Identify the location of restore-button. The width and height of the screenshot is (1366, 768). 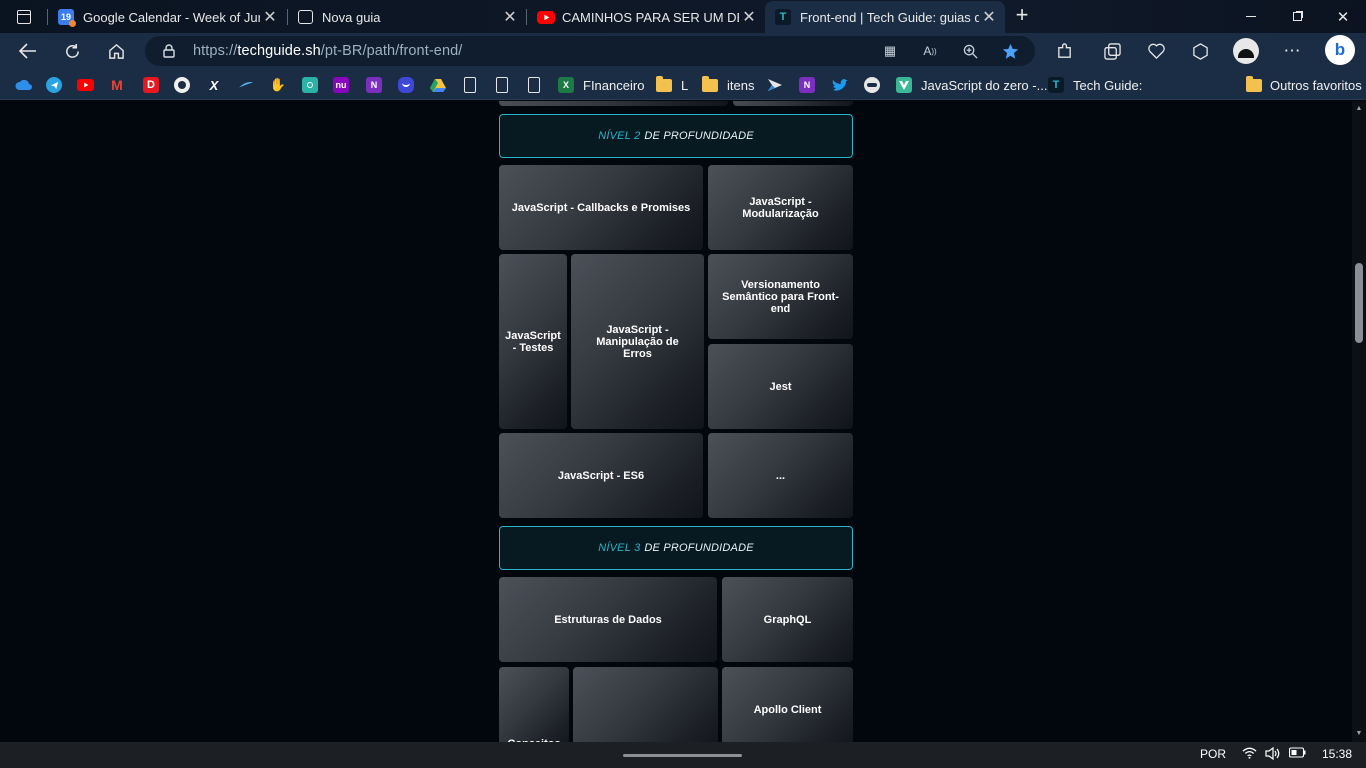
(1297, 16).